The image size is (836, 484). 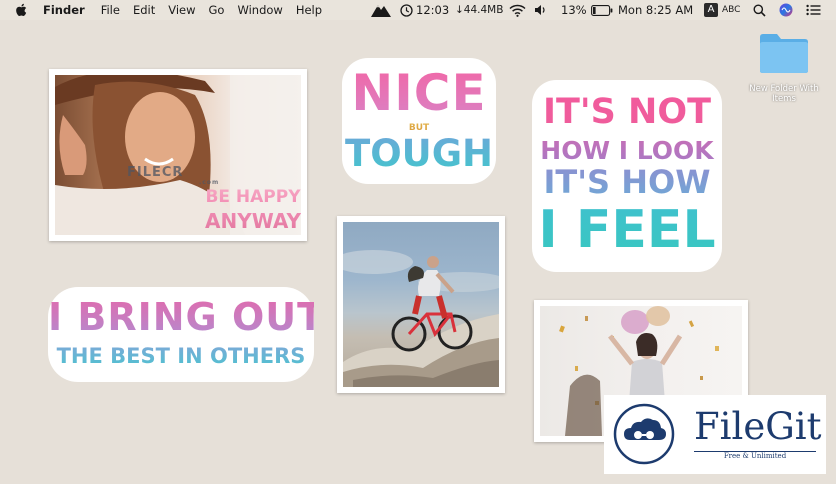 What do you see at coordinates (627, 182) in the screenshot?
I see `its-how-text: IT'S HOW` at bounding box center [627, 182].